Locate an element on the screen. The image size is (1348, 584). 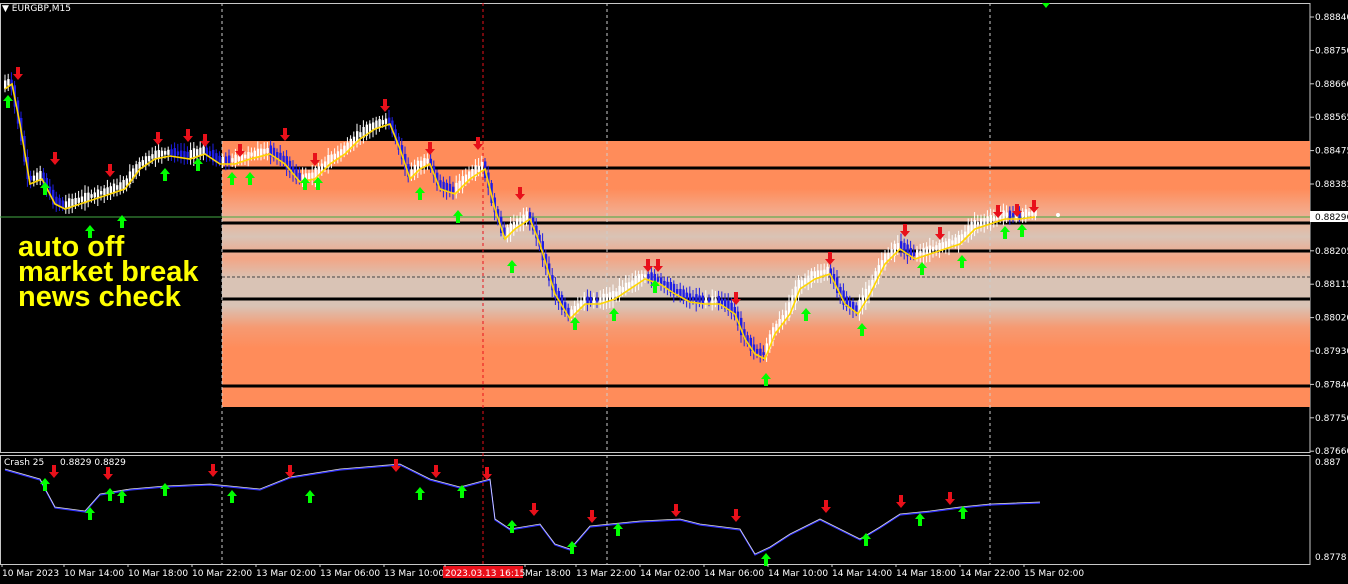
symbol-label: ▼ EURGBP,M15 is located at coordinates (36, 9).